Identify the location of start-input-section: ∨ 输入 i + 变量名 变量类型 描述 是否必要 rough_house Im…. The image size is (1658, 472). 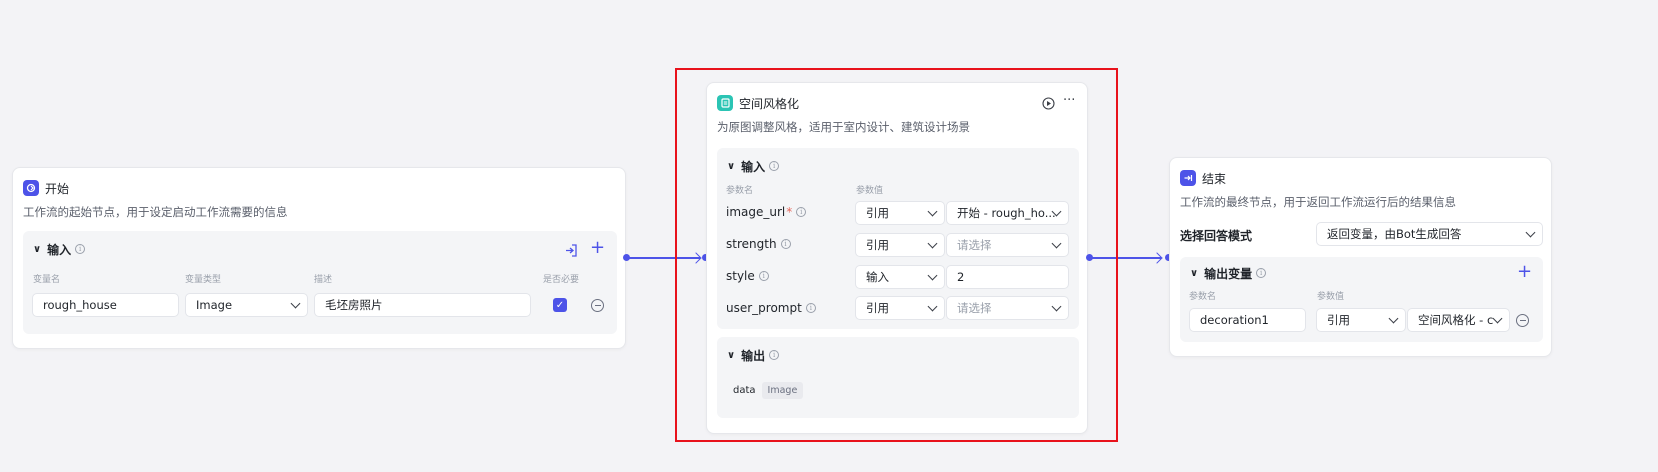
(320, 282).